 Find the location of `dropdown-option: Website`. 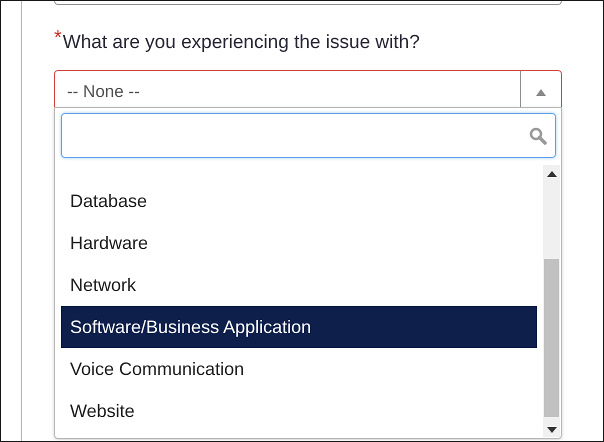

dropdown-option: Website is located at coordinates (299, 411).